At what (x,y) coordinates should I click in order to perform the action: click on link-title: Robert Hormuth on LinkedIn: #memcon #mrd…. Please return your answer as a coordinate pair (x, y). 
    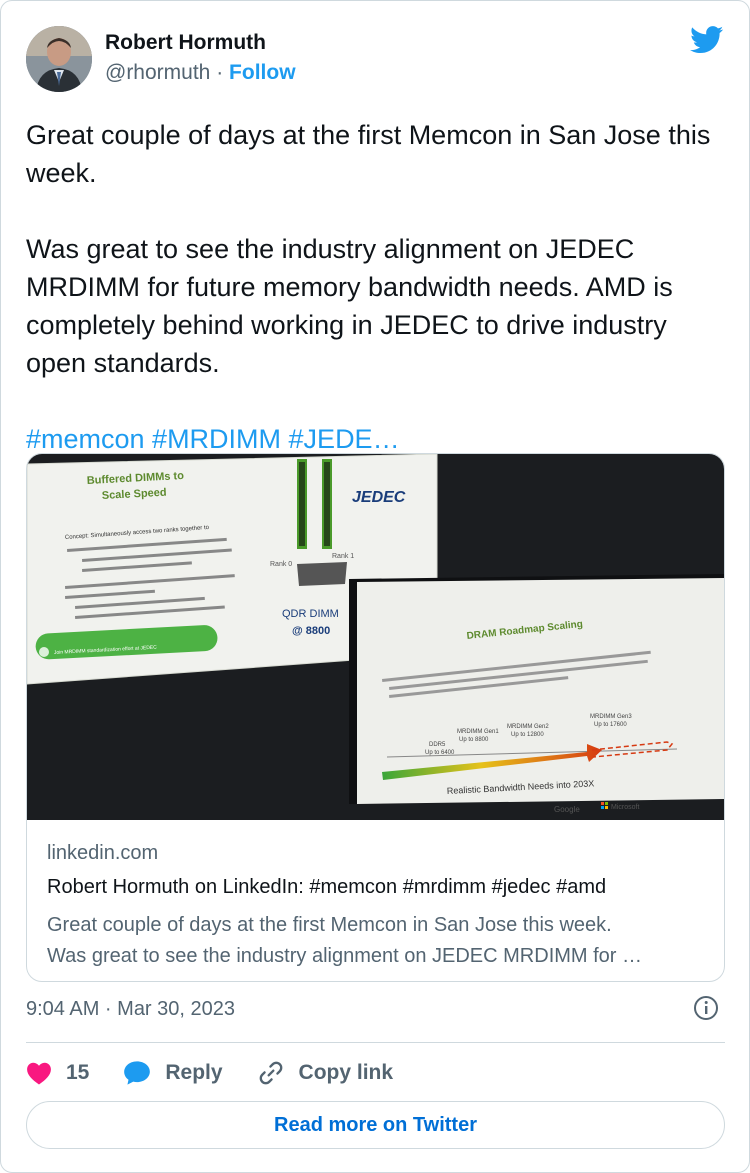
    Looking at the image, I should click on (327, 887).